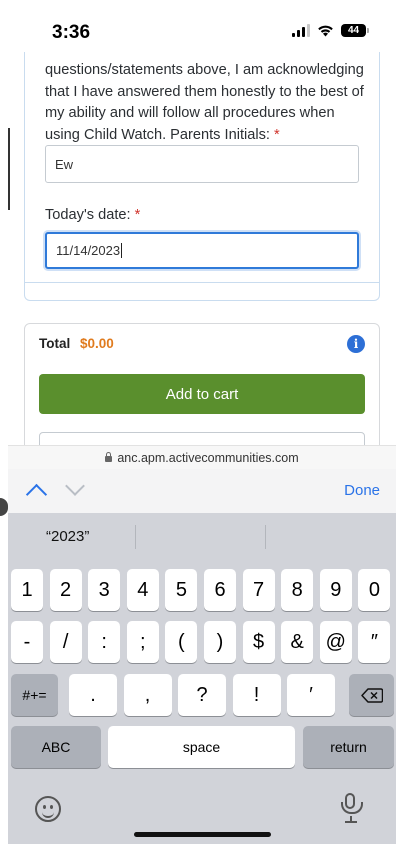 Image resolution: width=396 pixels, height=844 pixels. What do you see at coordinates (374, 642) in the screenshot?
I see `key: ″` at bounding box center [374, 642].